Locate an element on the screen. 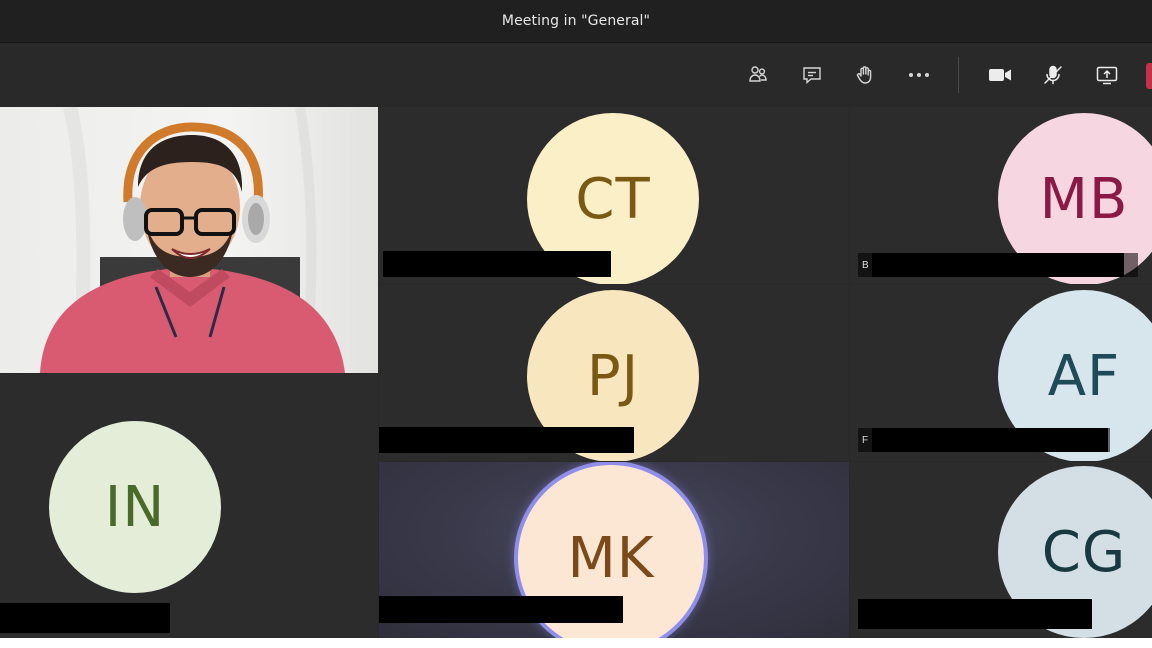  title-bar: Meeting in "General" is located at coordinates (576, 21).